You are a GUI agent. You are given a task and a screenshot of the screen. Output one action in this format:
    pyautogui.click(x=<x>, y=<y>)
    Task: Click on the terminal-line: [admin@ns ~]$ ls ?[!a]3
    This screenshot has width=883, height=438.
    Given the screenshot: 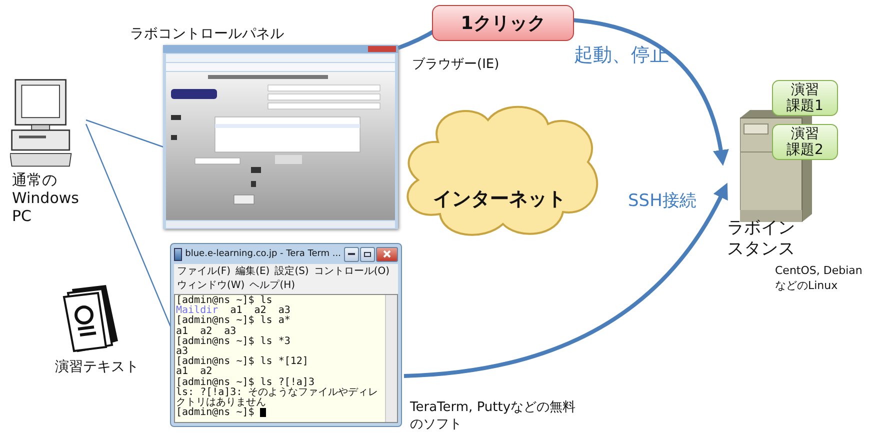 What is the action you would take?
    pyautogui.click(x=246, y=383)
    